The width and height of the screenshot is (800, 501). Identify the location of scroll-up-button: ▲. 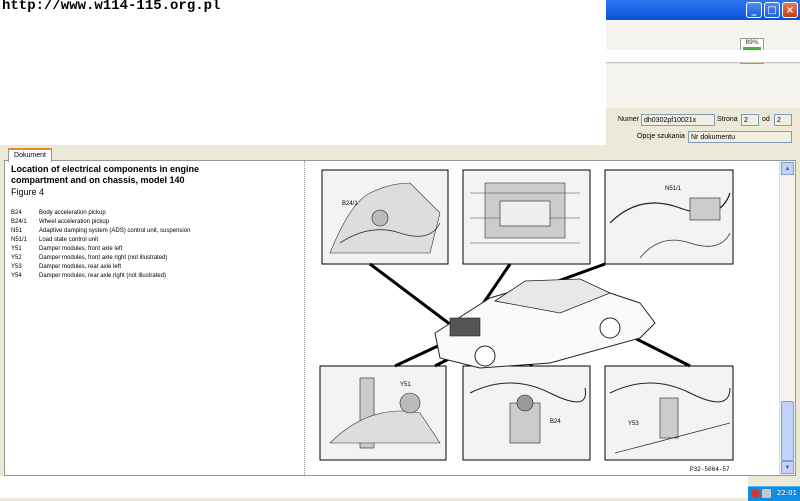
(787, 168).